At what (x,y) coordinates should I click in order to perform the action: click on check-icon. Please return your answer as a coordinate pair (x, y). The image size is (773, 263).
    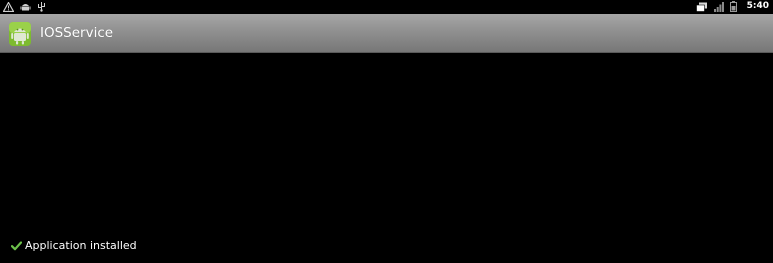
    Looking at the image, I should click on (16, 246).